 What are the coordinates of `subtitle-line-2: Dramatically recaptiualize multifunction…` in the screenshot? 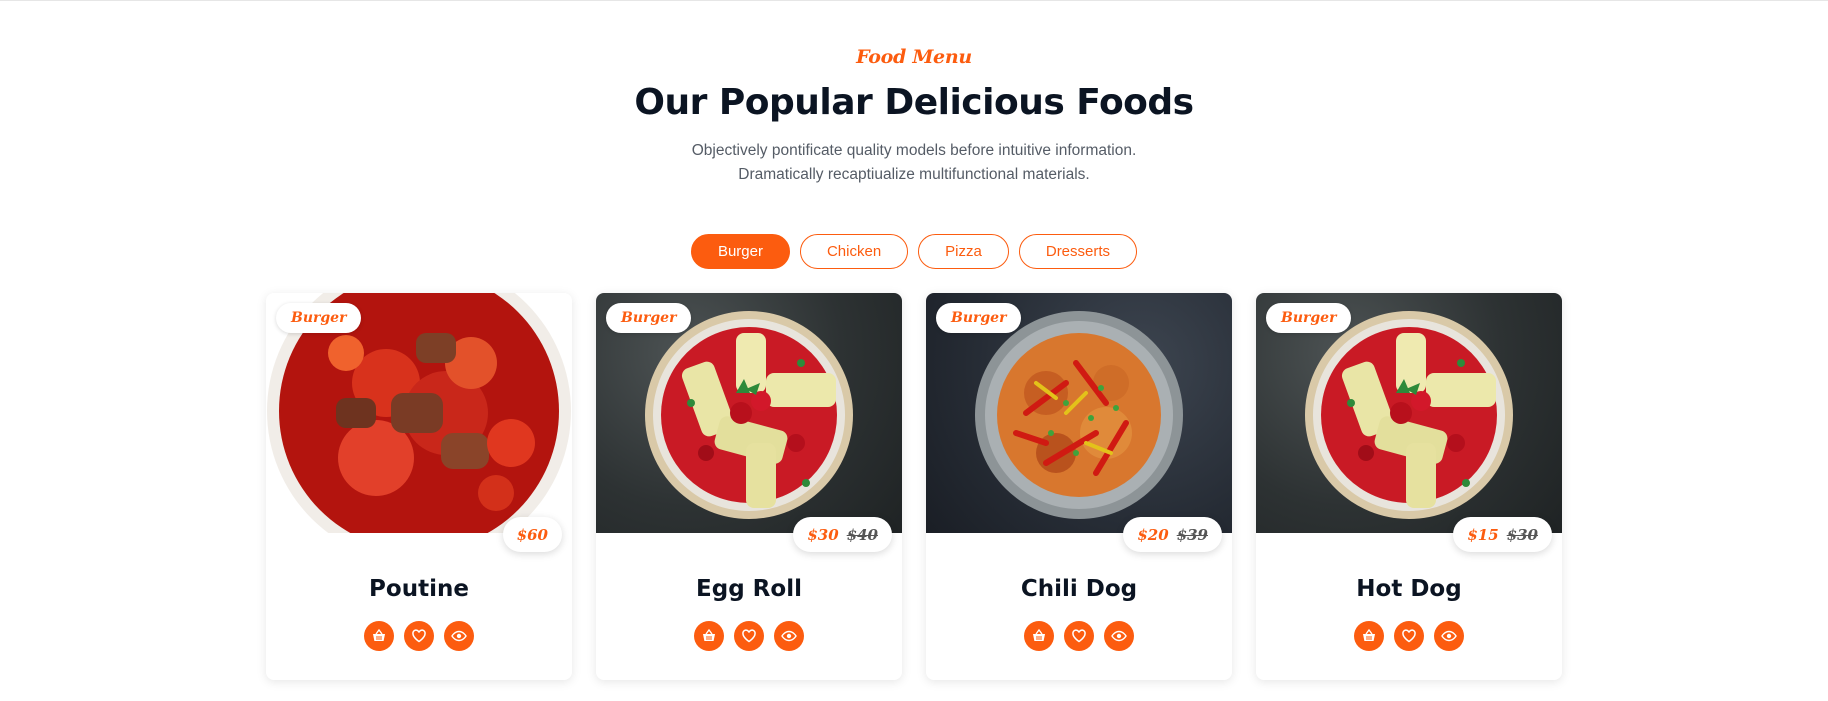 It's located at (914, 174).